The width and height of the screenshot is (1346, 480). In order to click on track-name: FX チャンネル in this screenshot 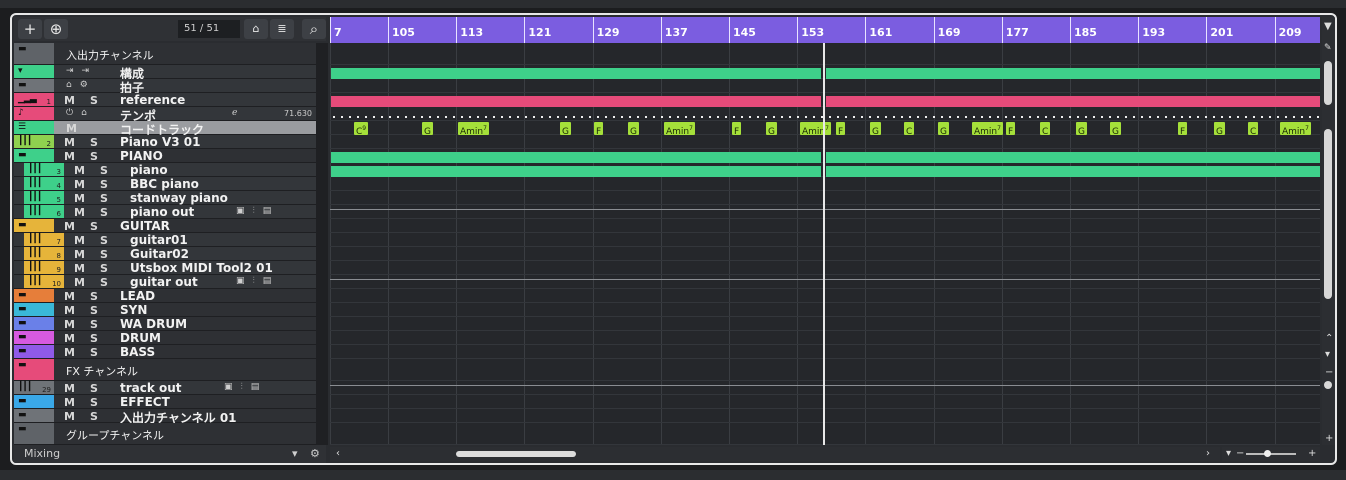, I will do `click(102, 371)`.